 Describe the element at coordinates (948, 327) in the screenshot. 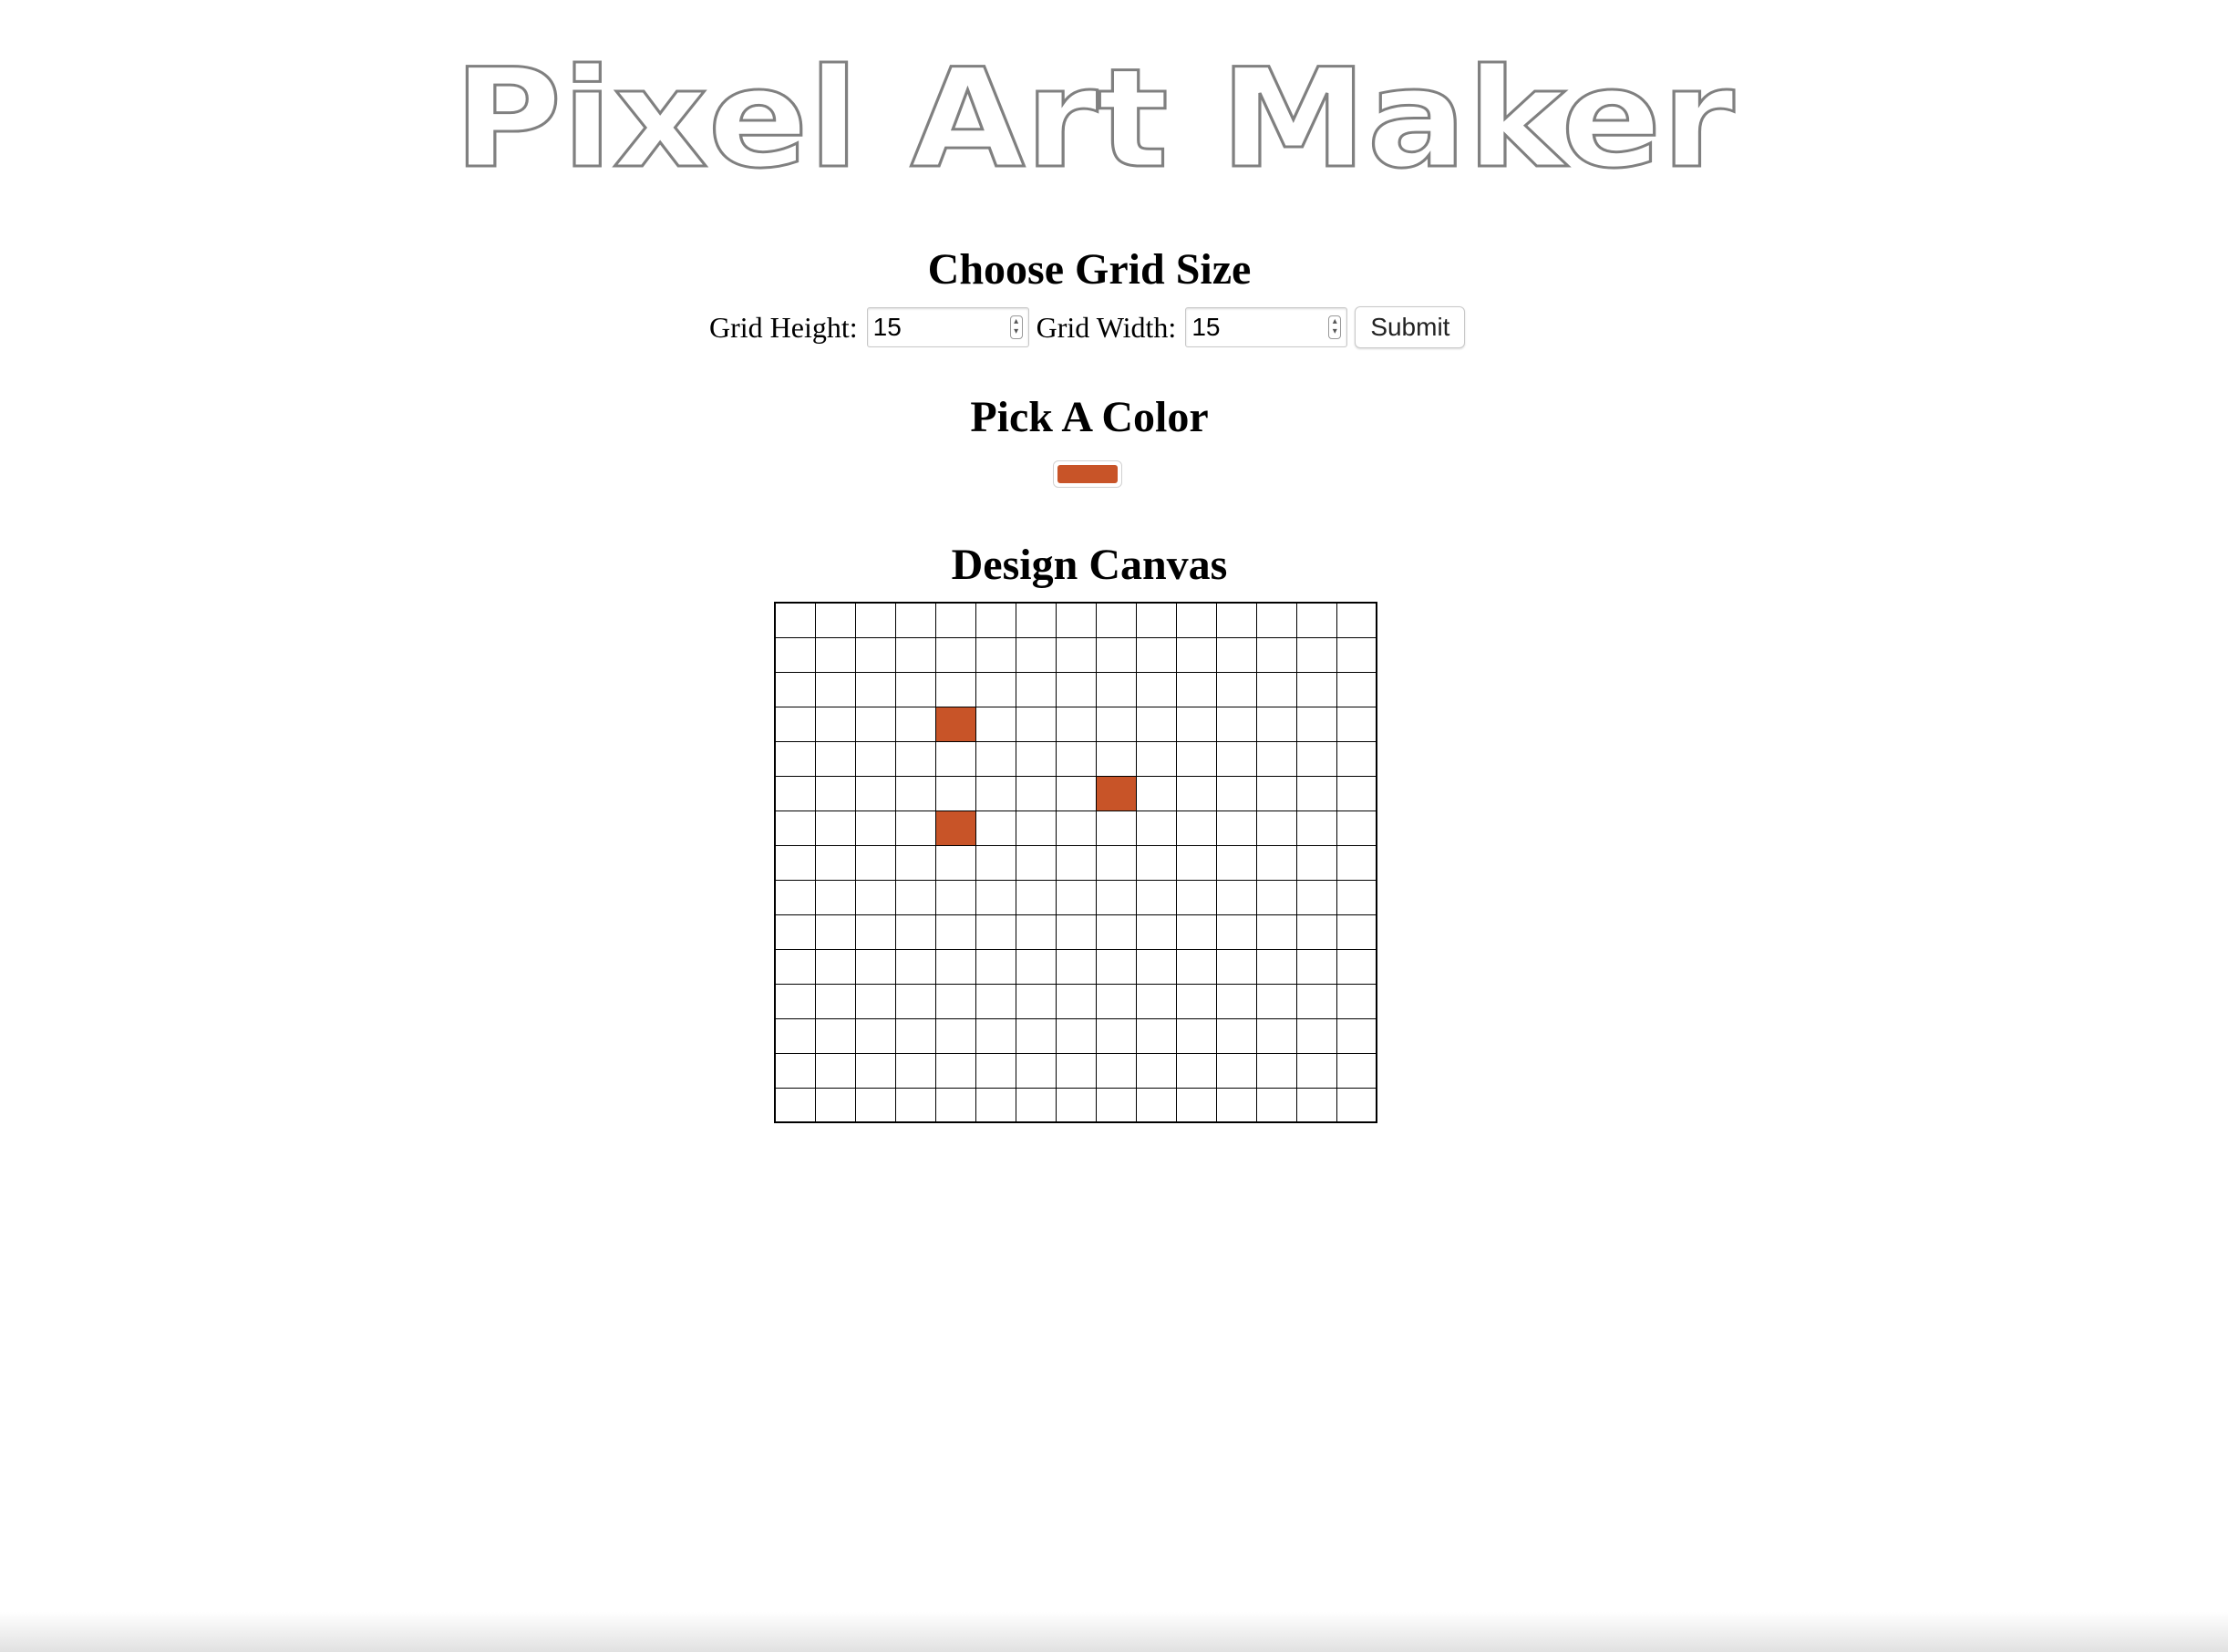

I see `grid-height-input: 15 ▴ ▾` at that location.